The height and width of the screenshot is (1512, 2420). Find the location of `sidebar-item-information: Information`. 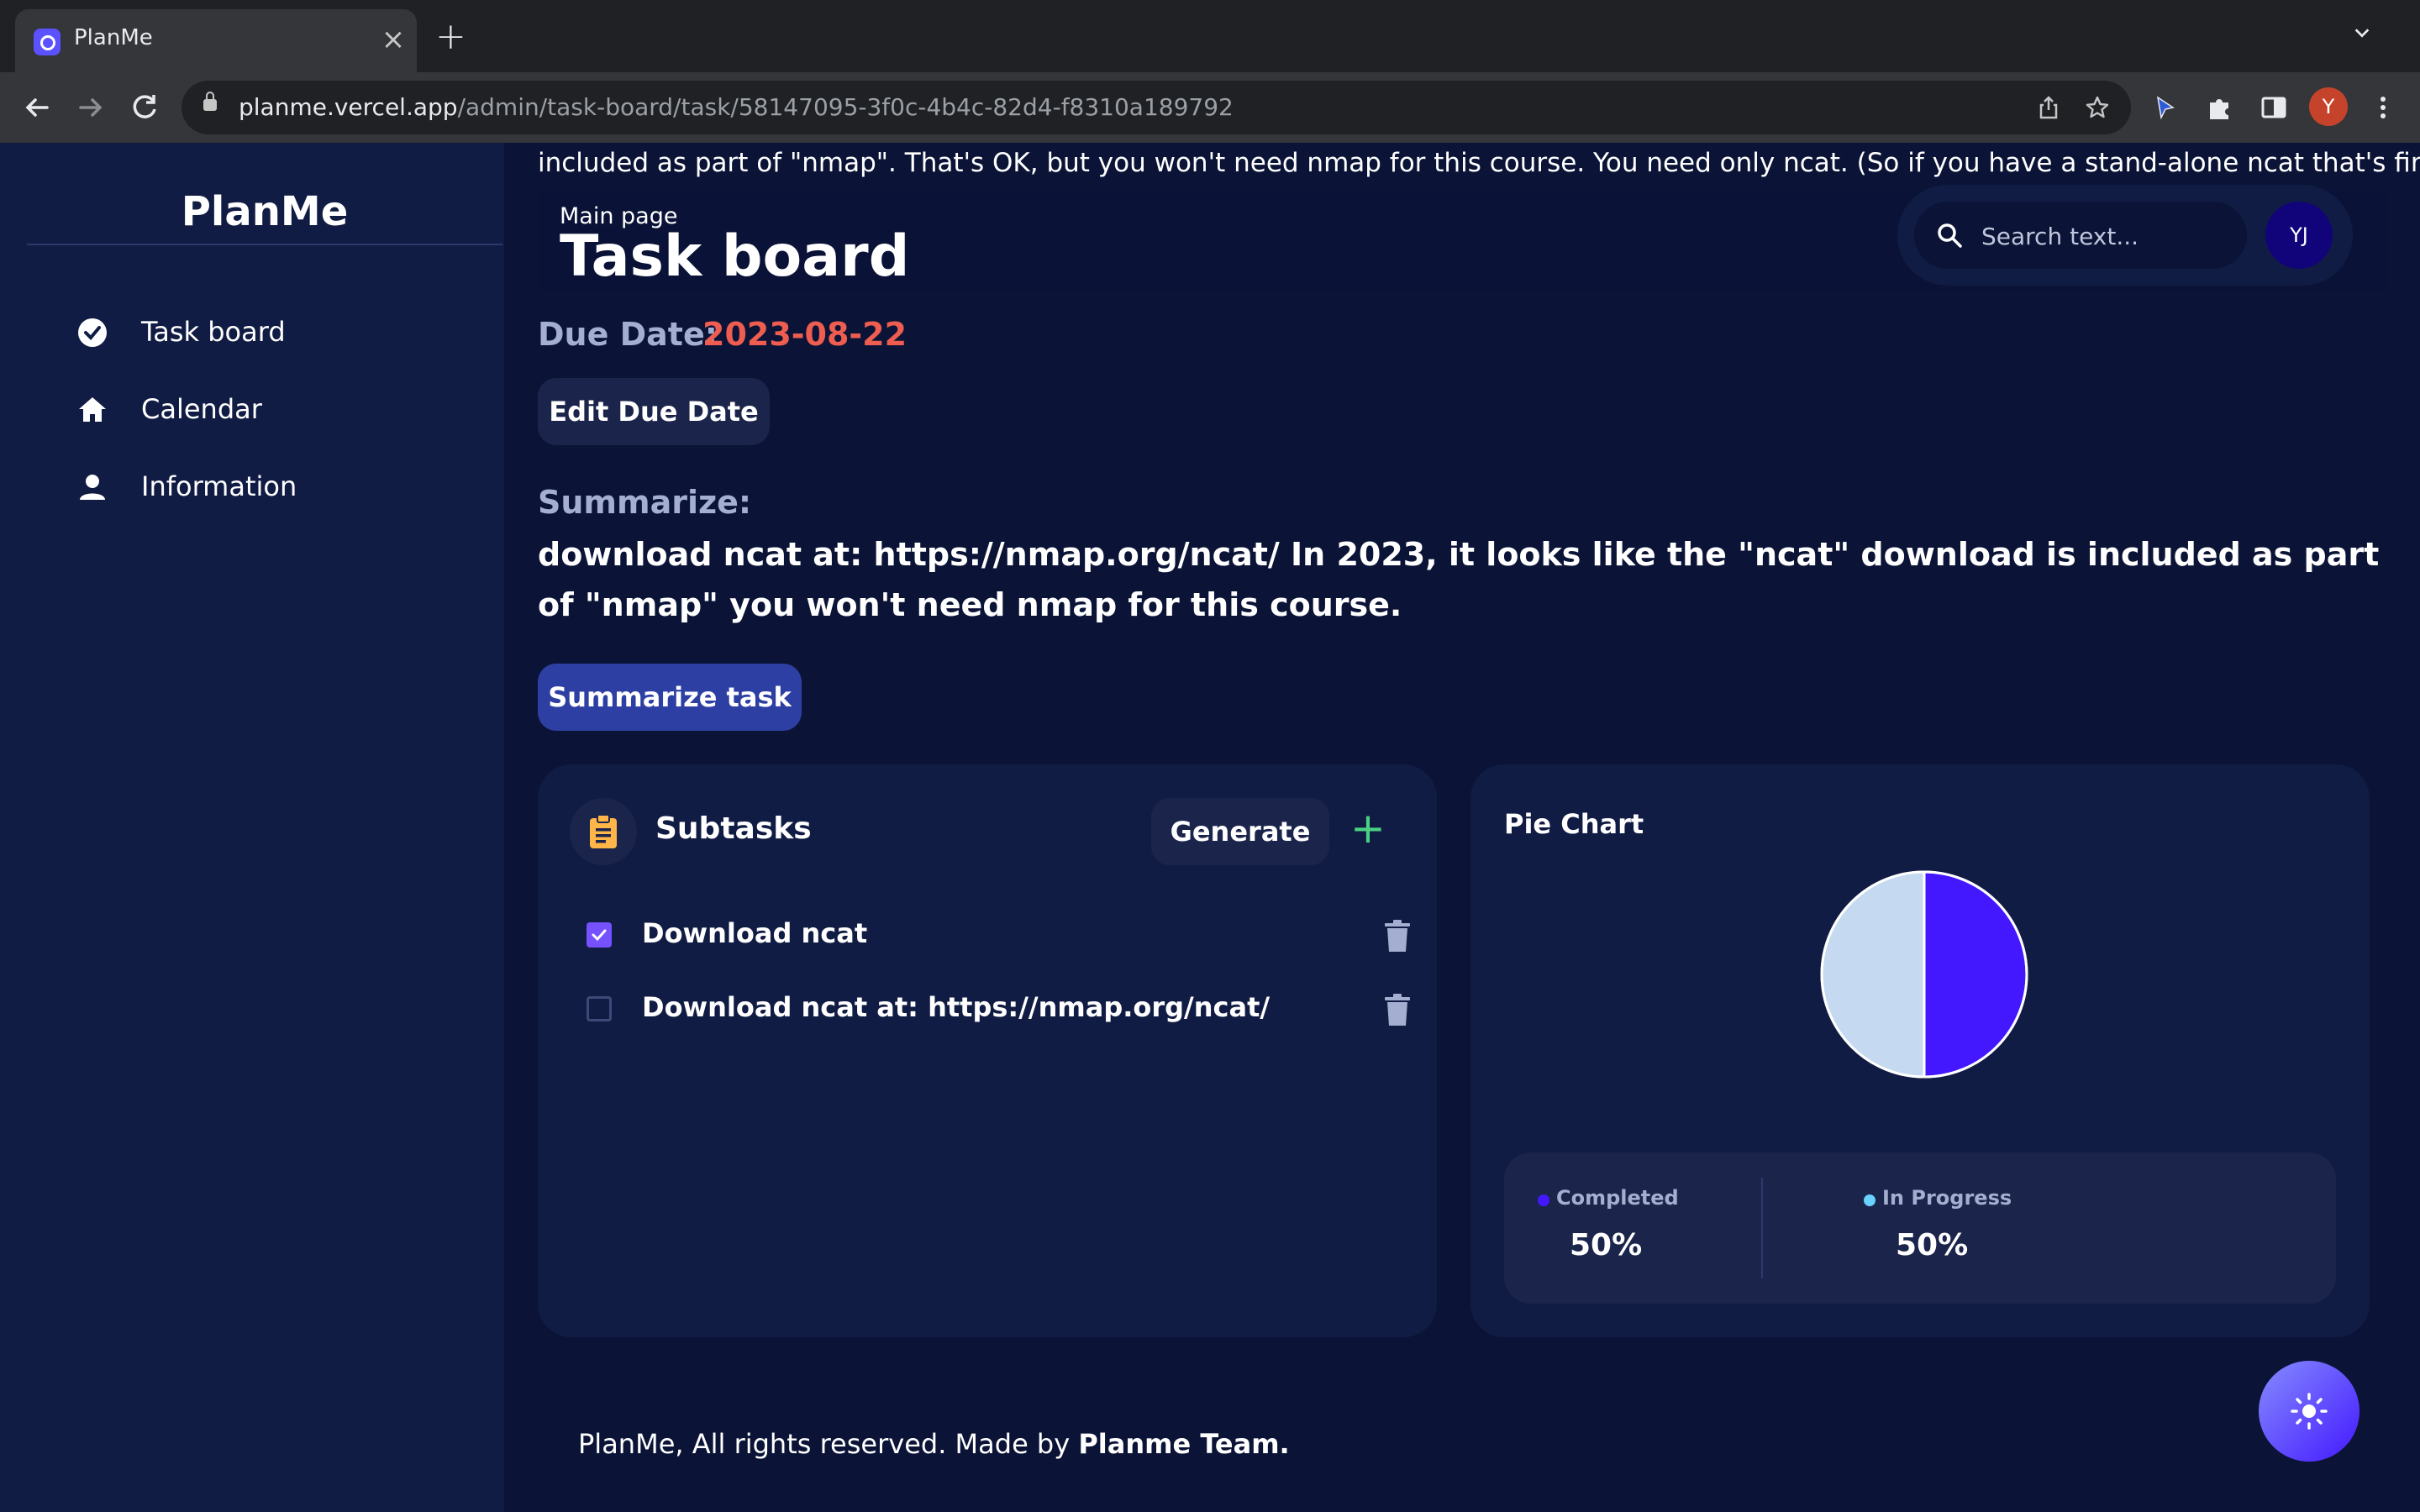

sidebar-item-information: Information is located at coordinates (277, 487).